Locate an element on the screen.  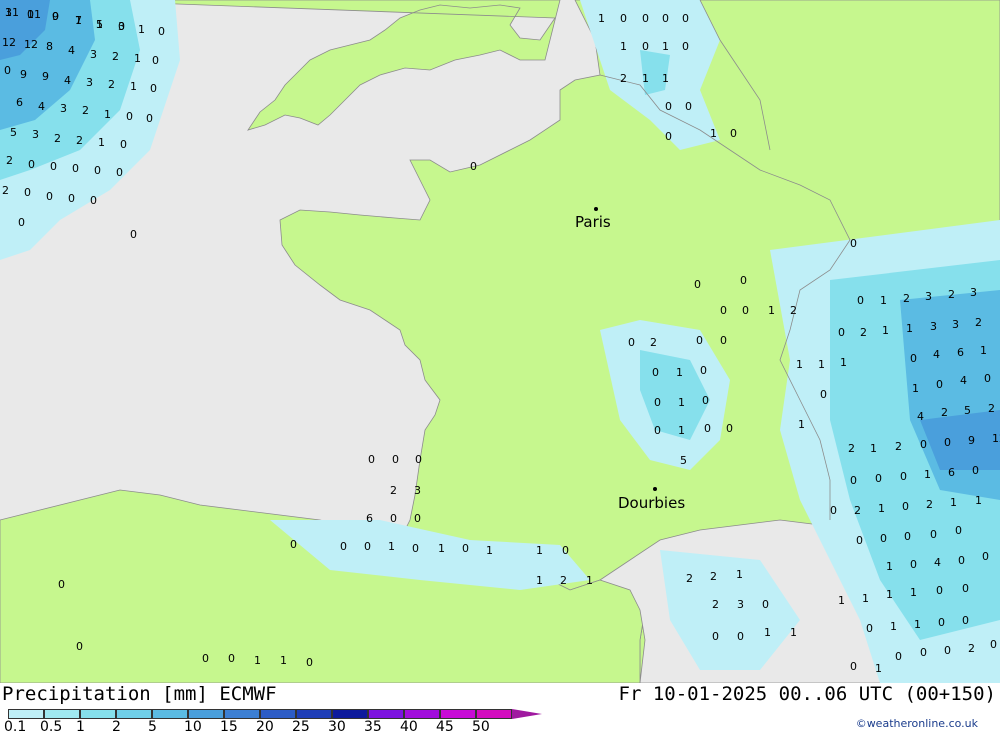
city-label-paris: Paris is located at coordinates (593, 222).